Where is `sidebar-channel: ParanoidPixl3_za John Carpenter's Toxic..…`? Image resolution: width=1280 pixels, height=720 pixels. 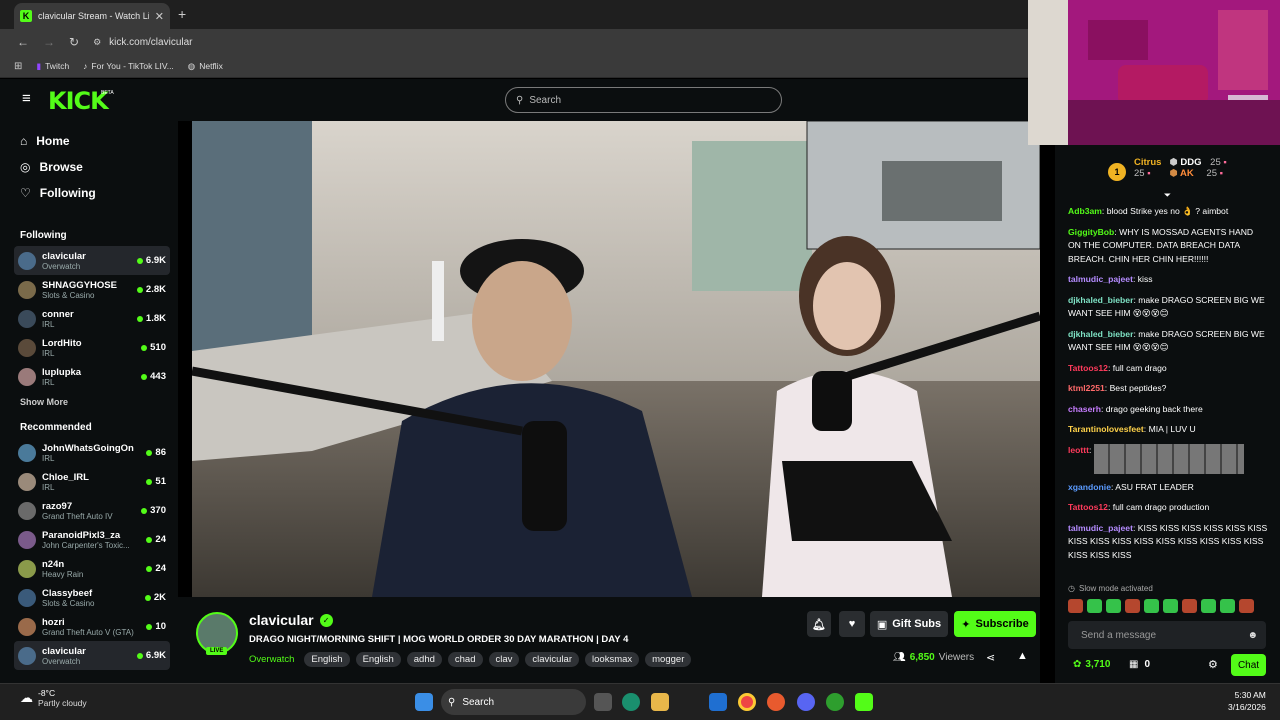 sidebar-channel: ParanoidPixl3_za John Carpenter's Toxic..… is located at coordinates (89, 539).